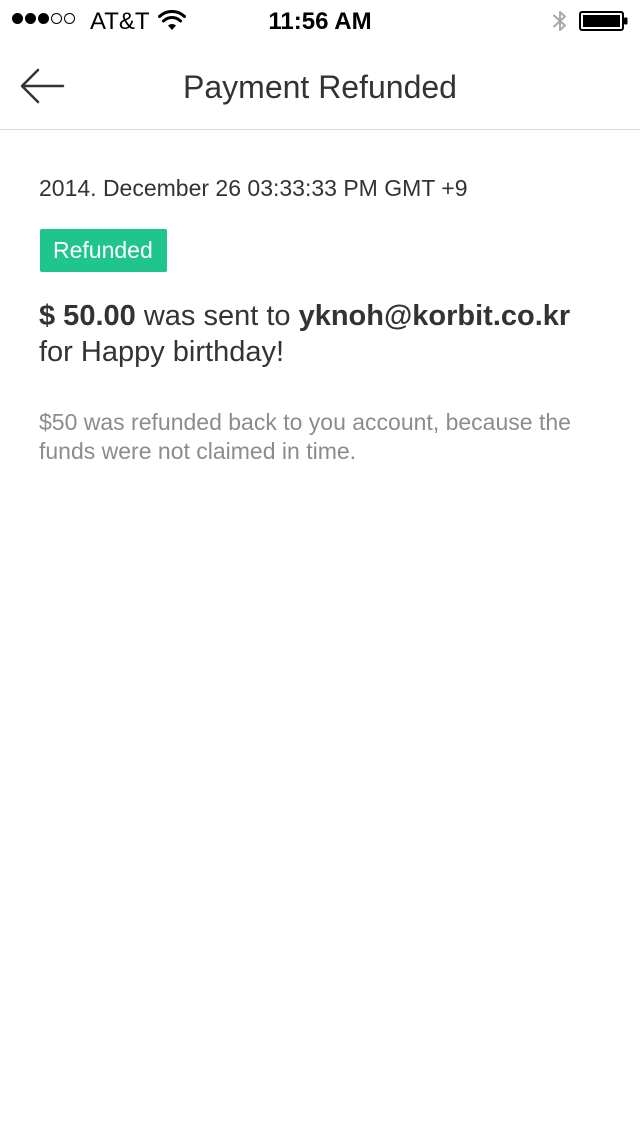  I want to click on status-badge: Refunded, so click(103, 250).